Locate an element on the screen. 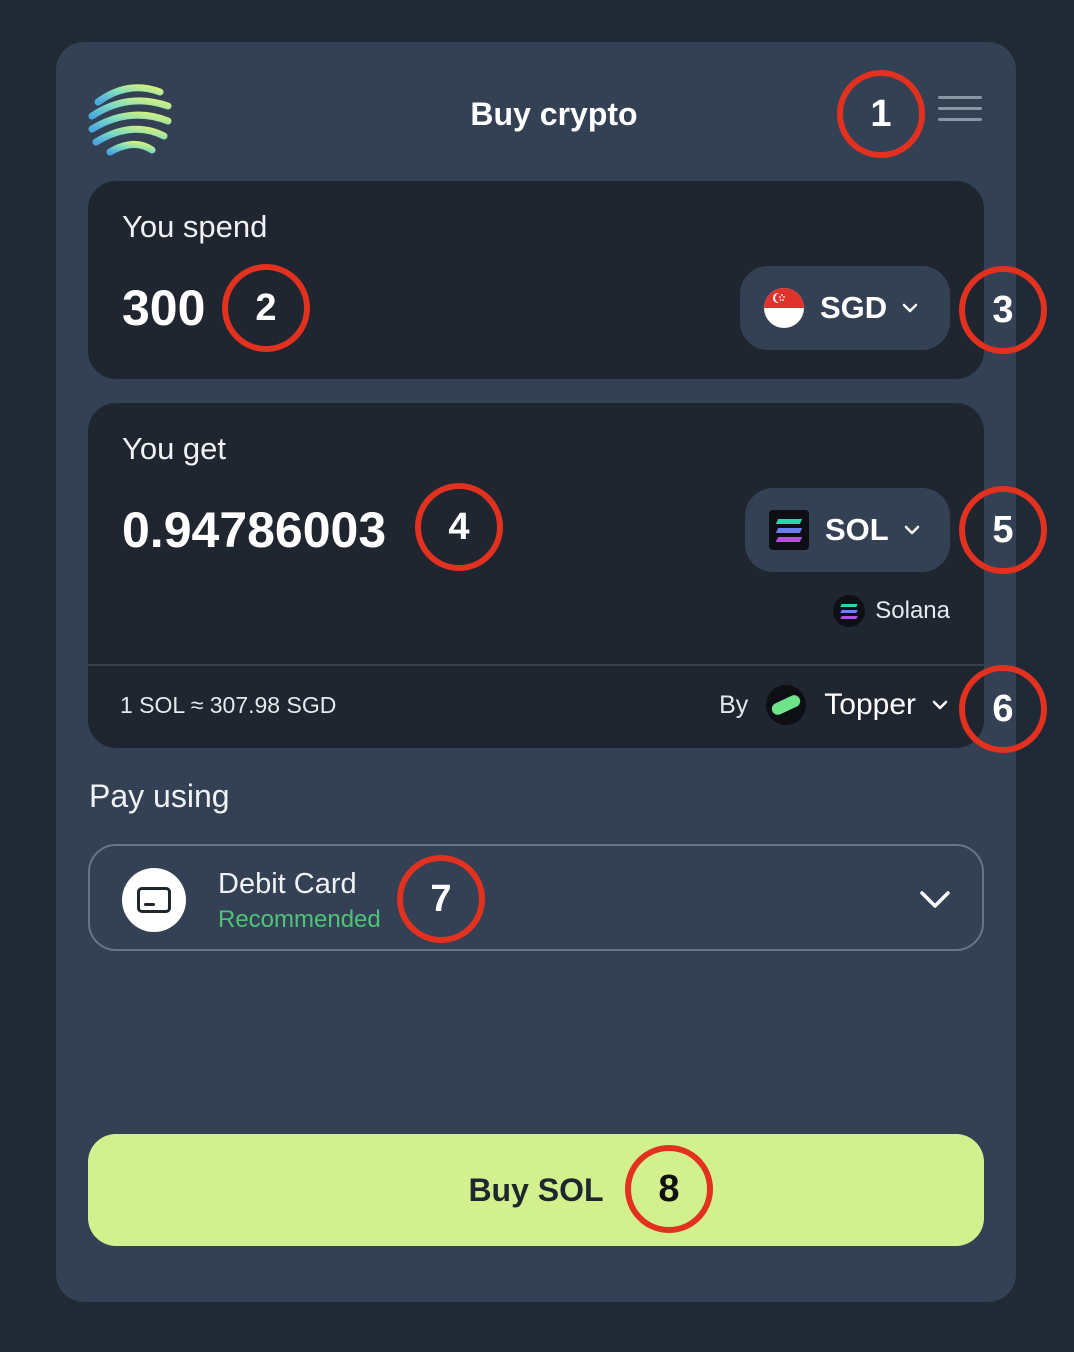 This screenshot has width=1074, height=1352. singapore-flag-icon is located at coordinates (784, 308).